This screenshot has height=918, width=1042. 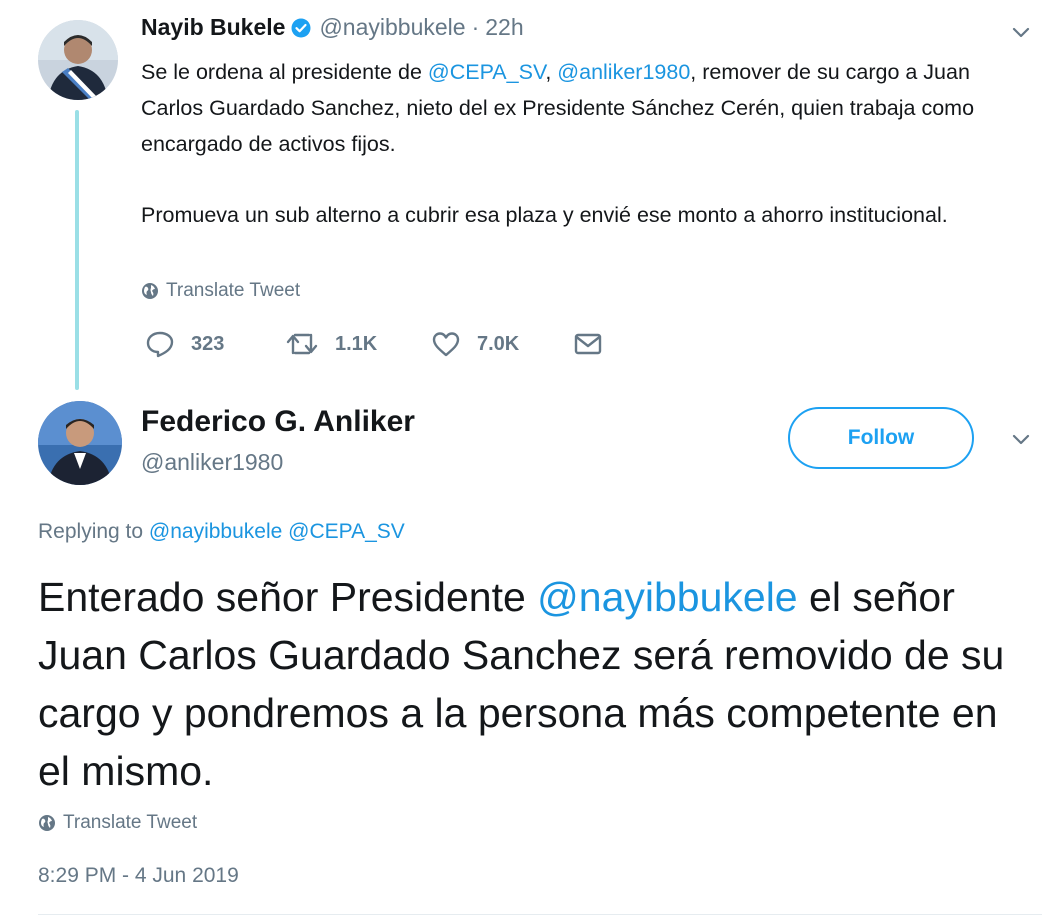 What do you see at coordinates (486, 72) in the screenshot?
I see `mention-cepa-sv: @CEPA_SV` at bounding box center [486, 72].